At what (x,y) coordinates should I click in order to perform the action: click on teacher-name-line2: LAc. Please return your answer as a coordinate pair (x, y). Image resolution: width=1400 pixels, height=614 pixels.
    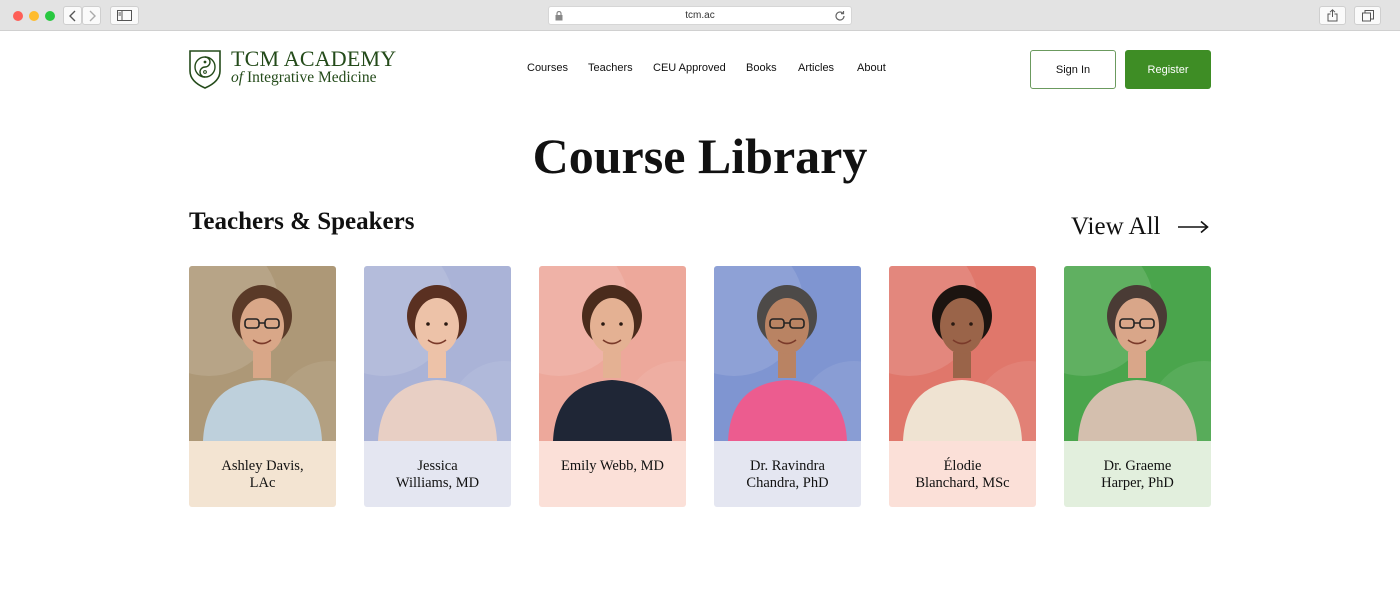
    Looking at the image, I should click on (262, 483).